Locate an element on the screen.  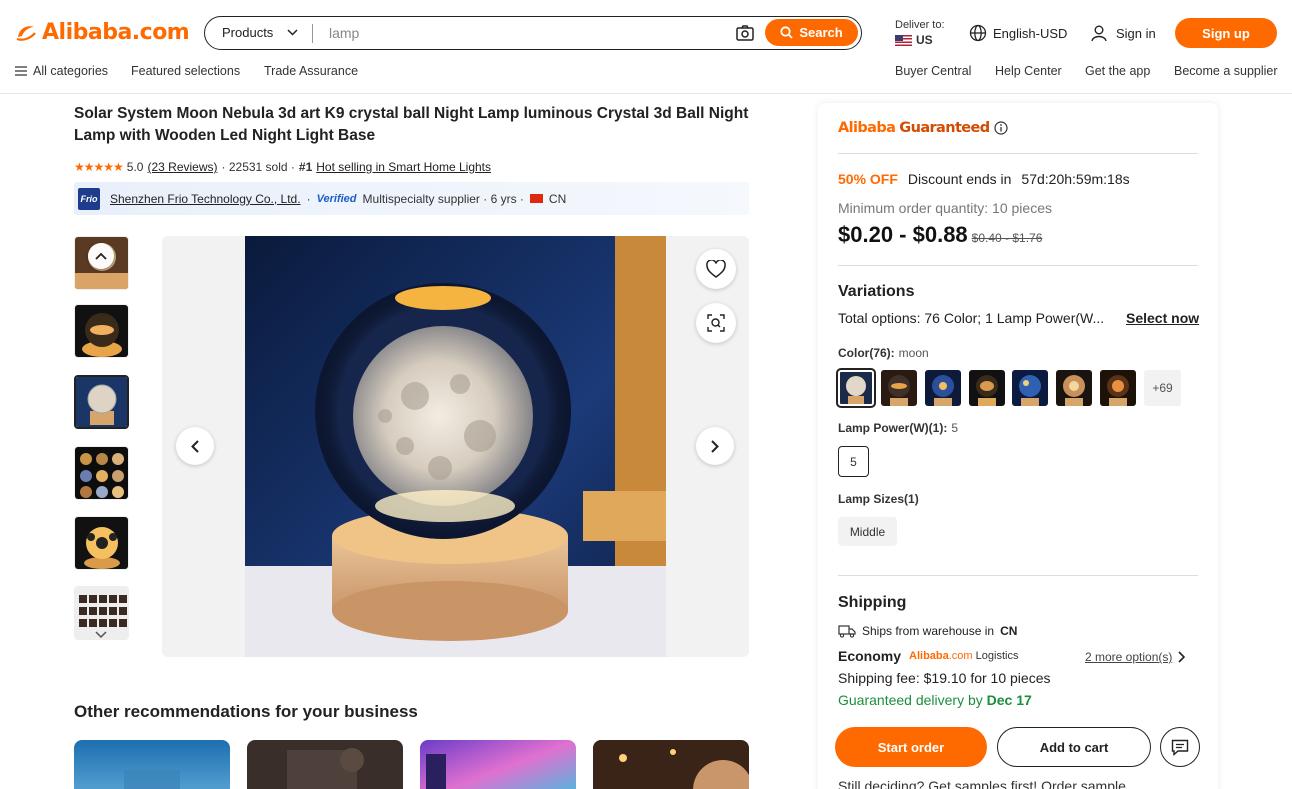
us-flag-icon is located at coordinates (903, 40).